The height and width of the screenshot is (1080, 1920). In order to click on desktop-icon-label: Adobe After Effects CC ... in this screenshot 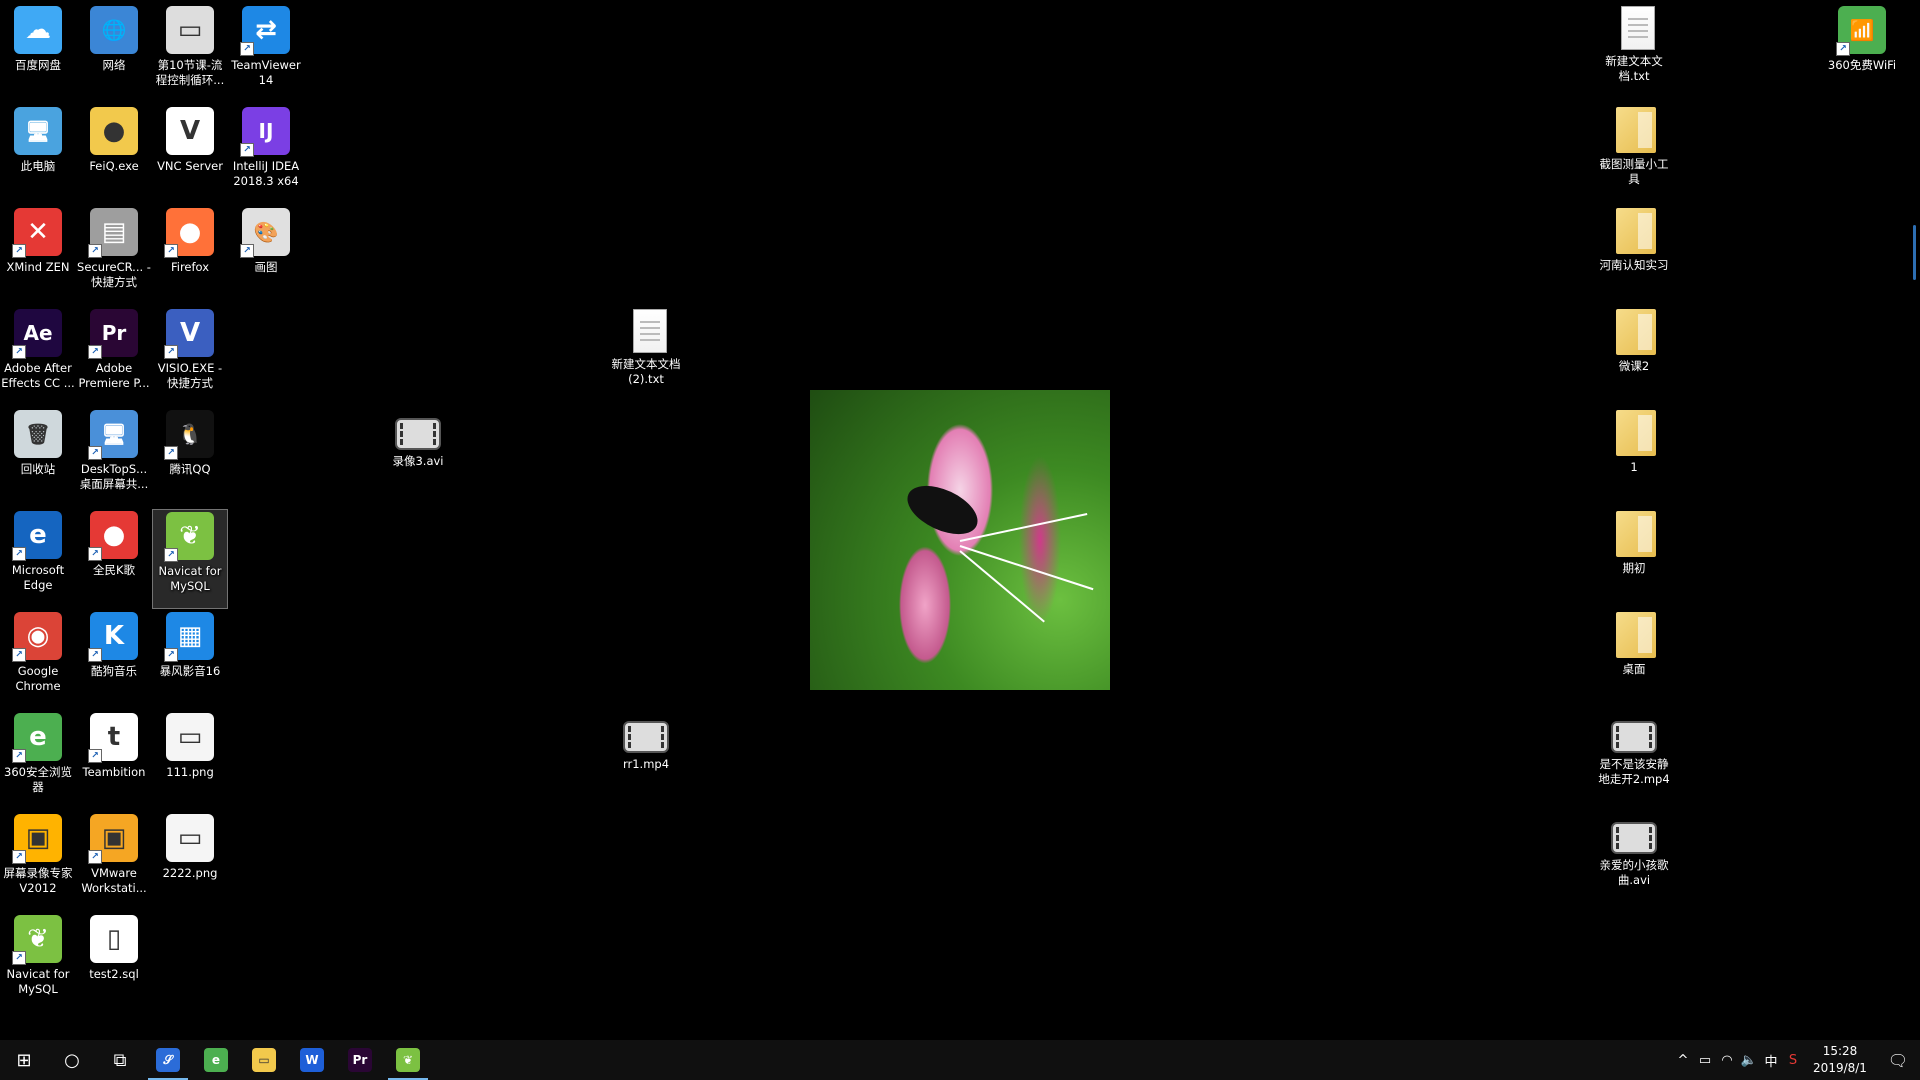, I will do `click(38, 375)`.